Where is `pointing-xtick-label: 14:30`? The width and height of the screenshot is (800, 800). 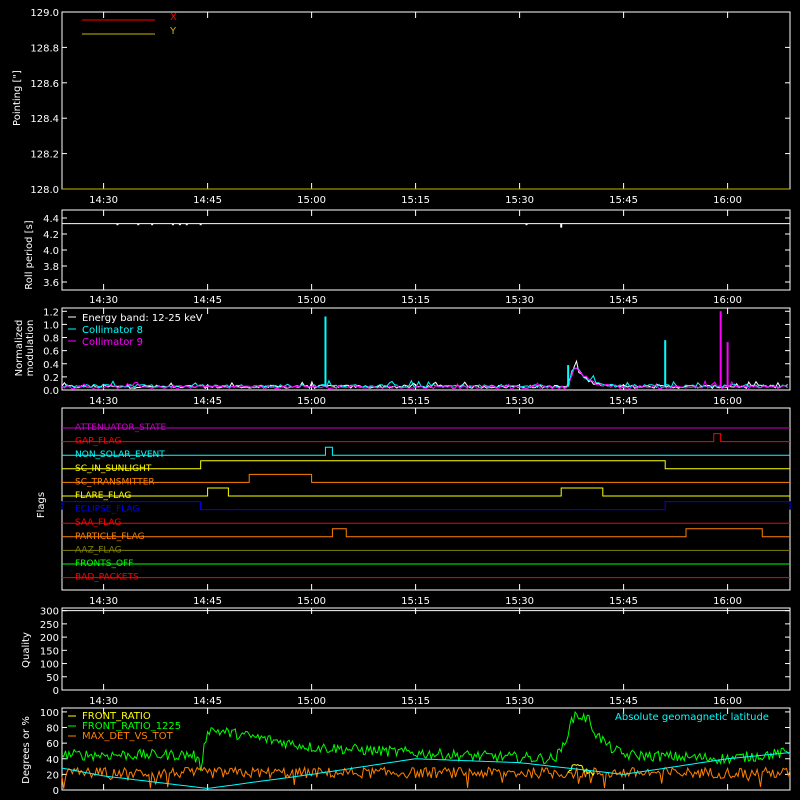
pointing-xtick-label: 14:30 is located at coordinates (103, 200).